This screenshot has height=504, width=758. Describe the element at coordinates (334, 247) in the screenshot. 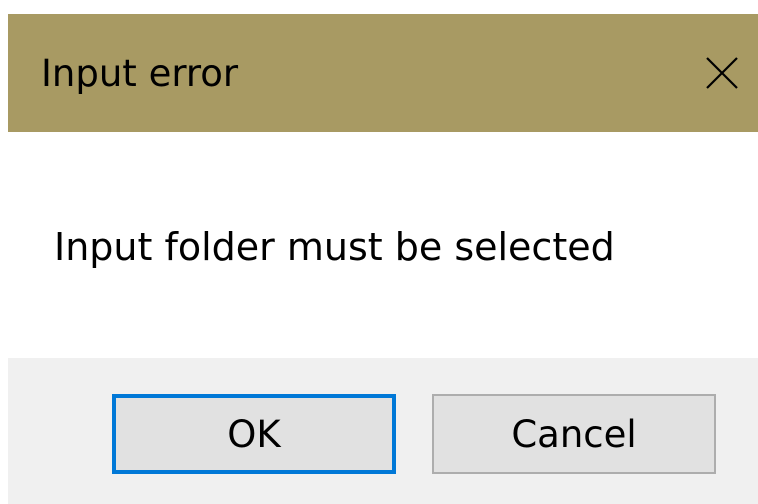

I see `error-message: Input folder must be selected` at that location.